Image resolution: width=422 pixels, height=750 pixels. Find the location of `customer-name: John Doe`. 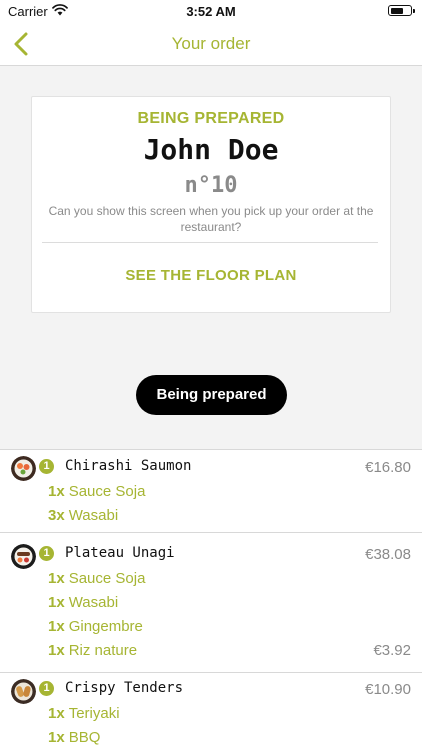

customer-name: John Doe is located at coordinates (211, 149).